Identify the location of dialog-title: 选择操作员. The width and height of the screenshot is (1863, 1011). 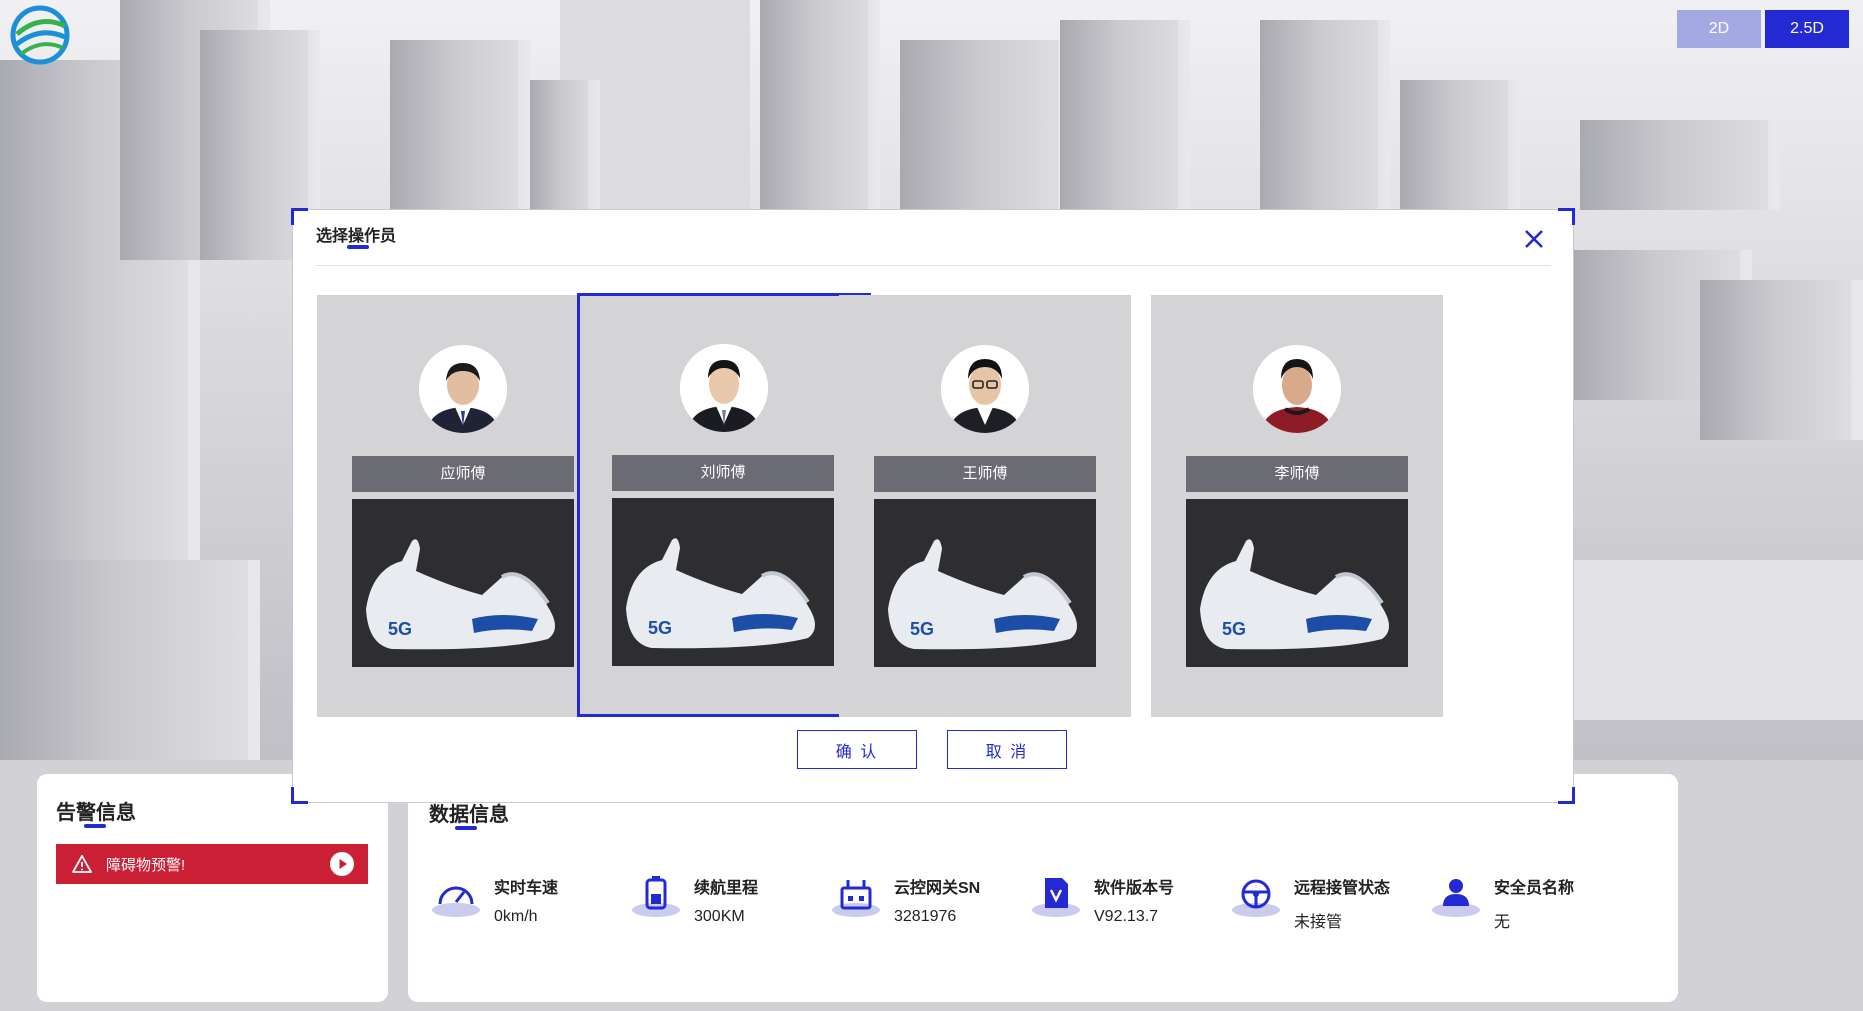
(356, 236).